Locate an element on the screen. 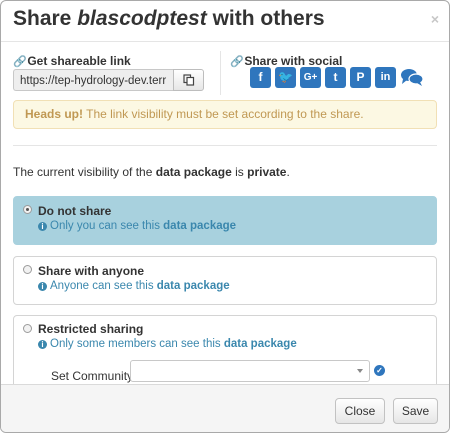 This screenshot has height=433, width=450. facebook-icon: f is located at coordinates (260, 77).